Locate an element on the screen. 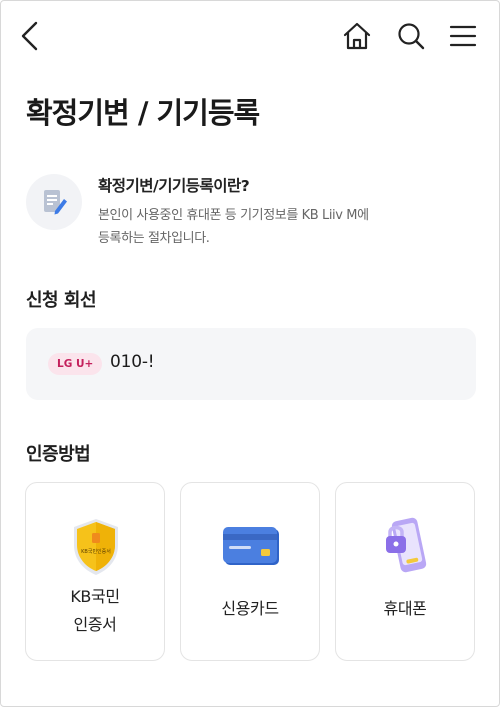 The image size is (500, 707). auth-method-label: 신용카드 is located at coordinates (250, 608).